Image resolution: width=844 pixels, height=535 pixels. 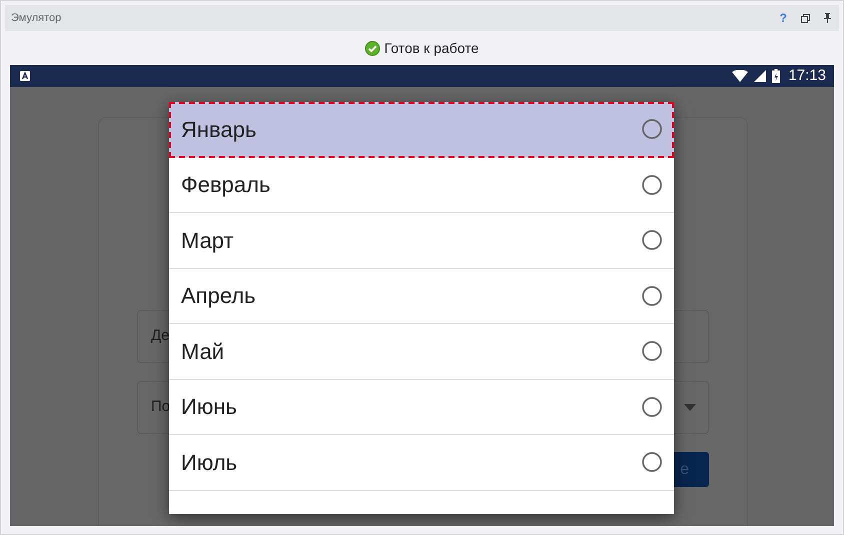 What do you see at coordinates (421, 407) in the screenshot?
I see `month-option: Июнь` at bounding box center [421, 407].